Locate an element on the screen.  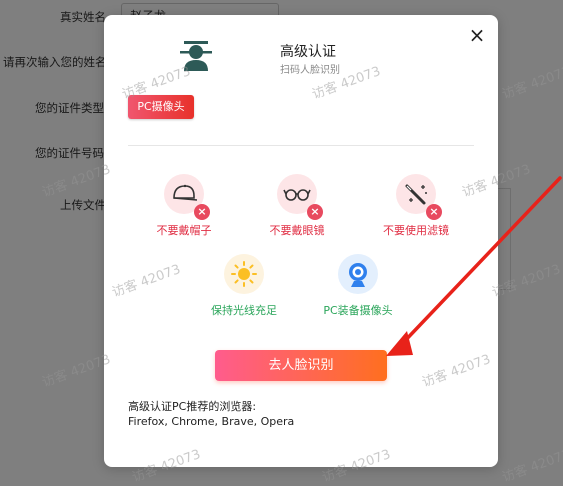
start-face-recognition-button: 去人脸识别 is located at coordinates (301, 365).